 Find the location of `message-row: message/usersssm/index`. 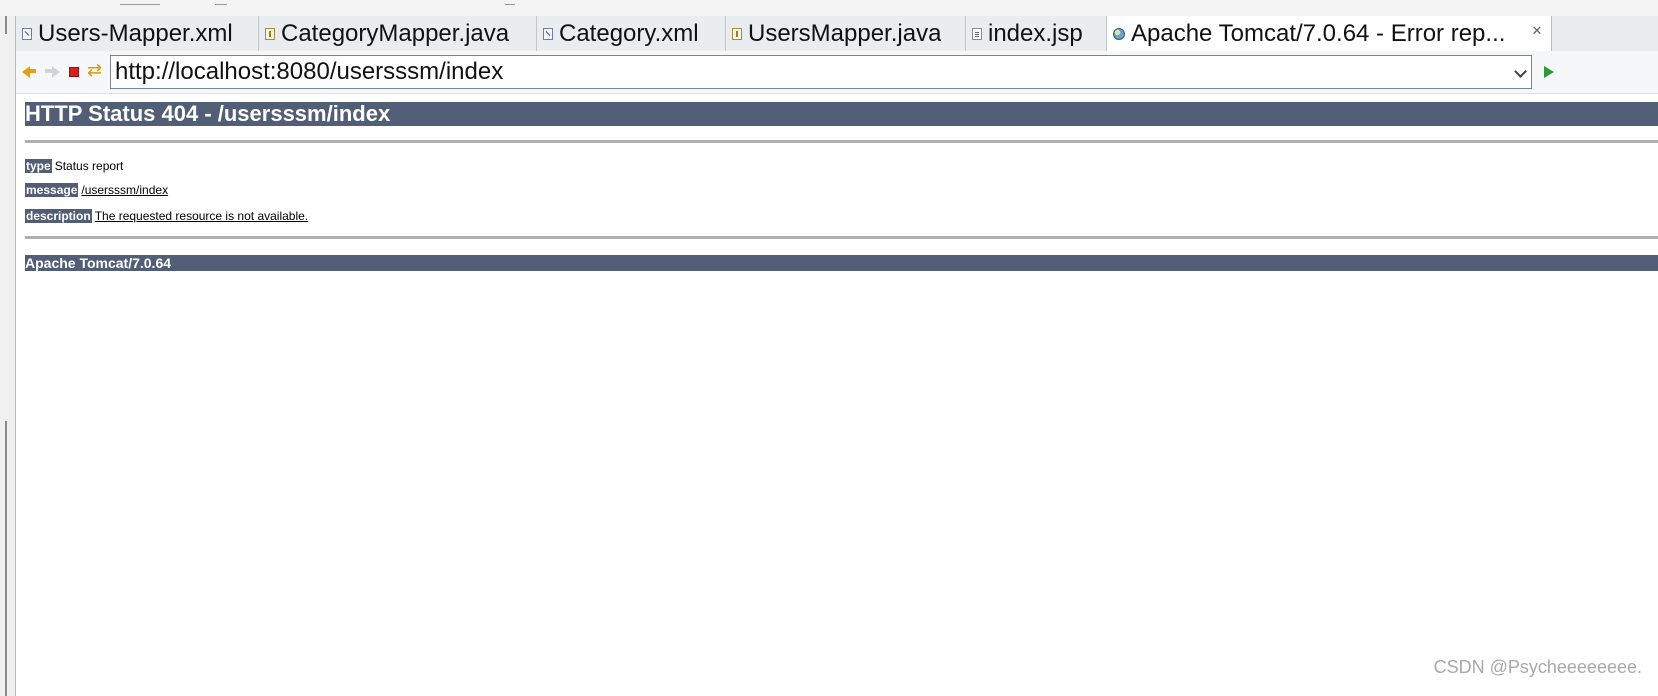

message-row: message/usersssm/index is located at coordinates (96, 190).